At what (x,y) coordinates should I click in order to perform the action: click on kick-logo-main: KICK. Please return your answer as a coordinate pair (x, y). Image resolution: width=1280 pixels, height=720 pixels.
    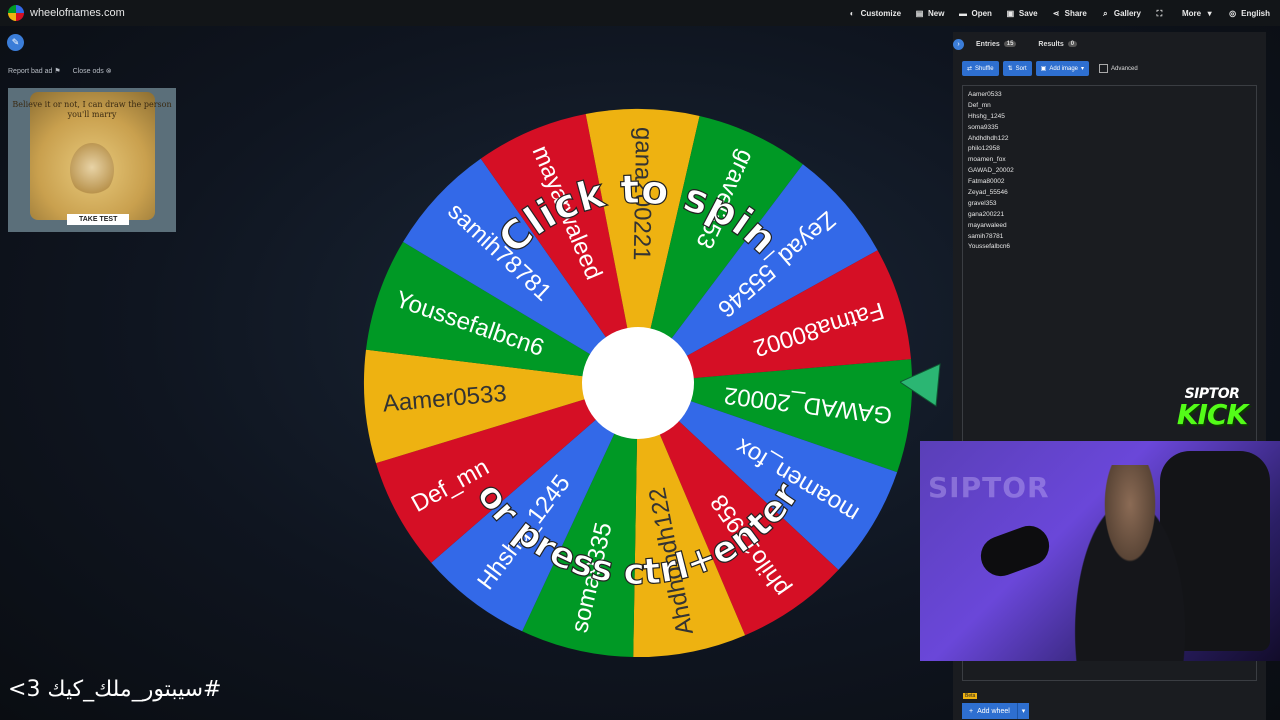
    Looking at the image, I should click on (1212, 414).